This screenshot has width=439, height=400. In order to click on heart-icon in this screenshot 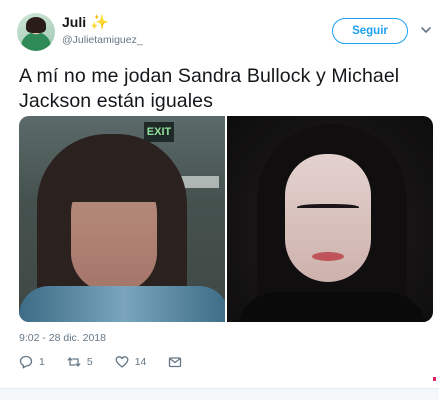, I will do `click(122, 362)`.